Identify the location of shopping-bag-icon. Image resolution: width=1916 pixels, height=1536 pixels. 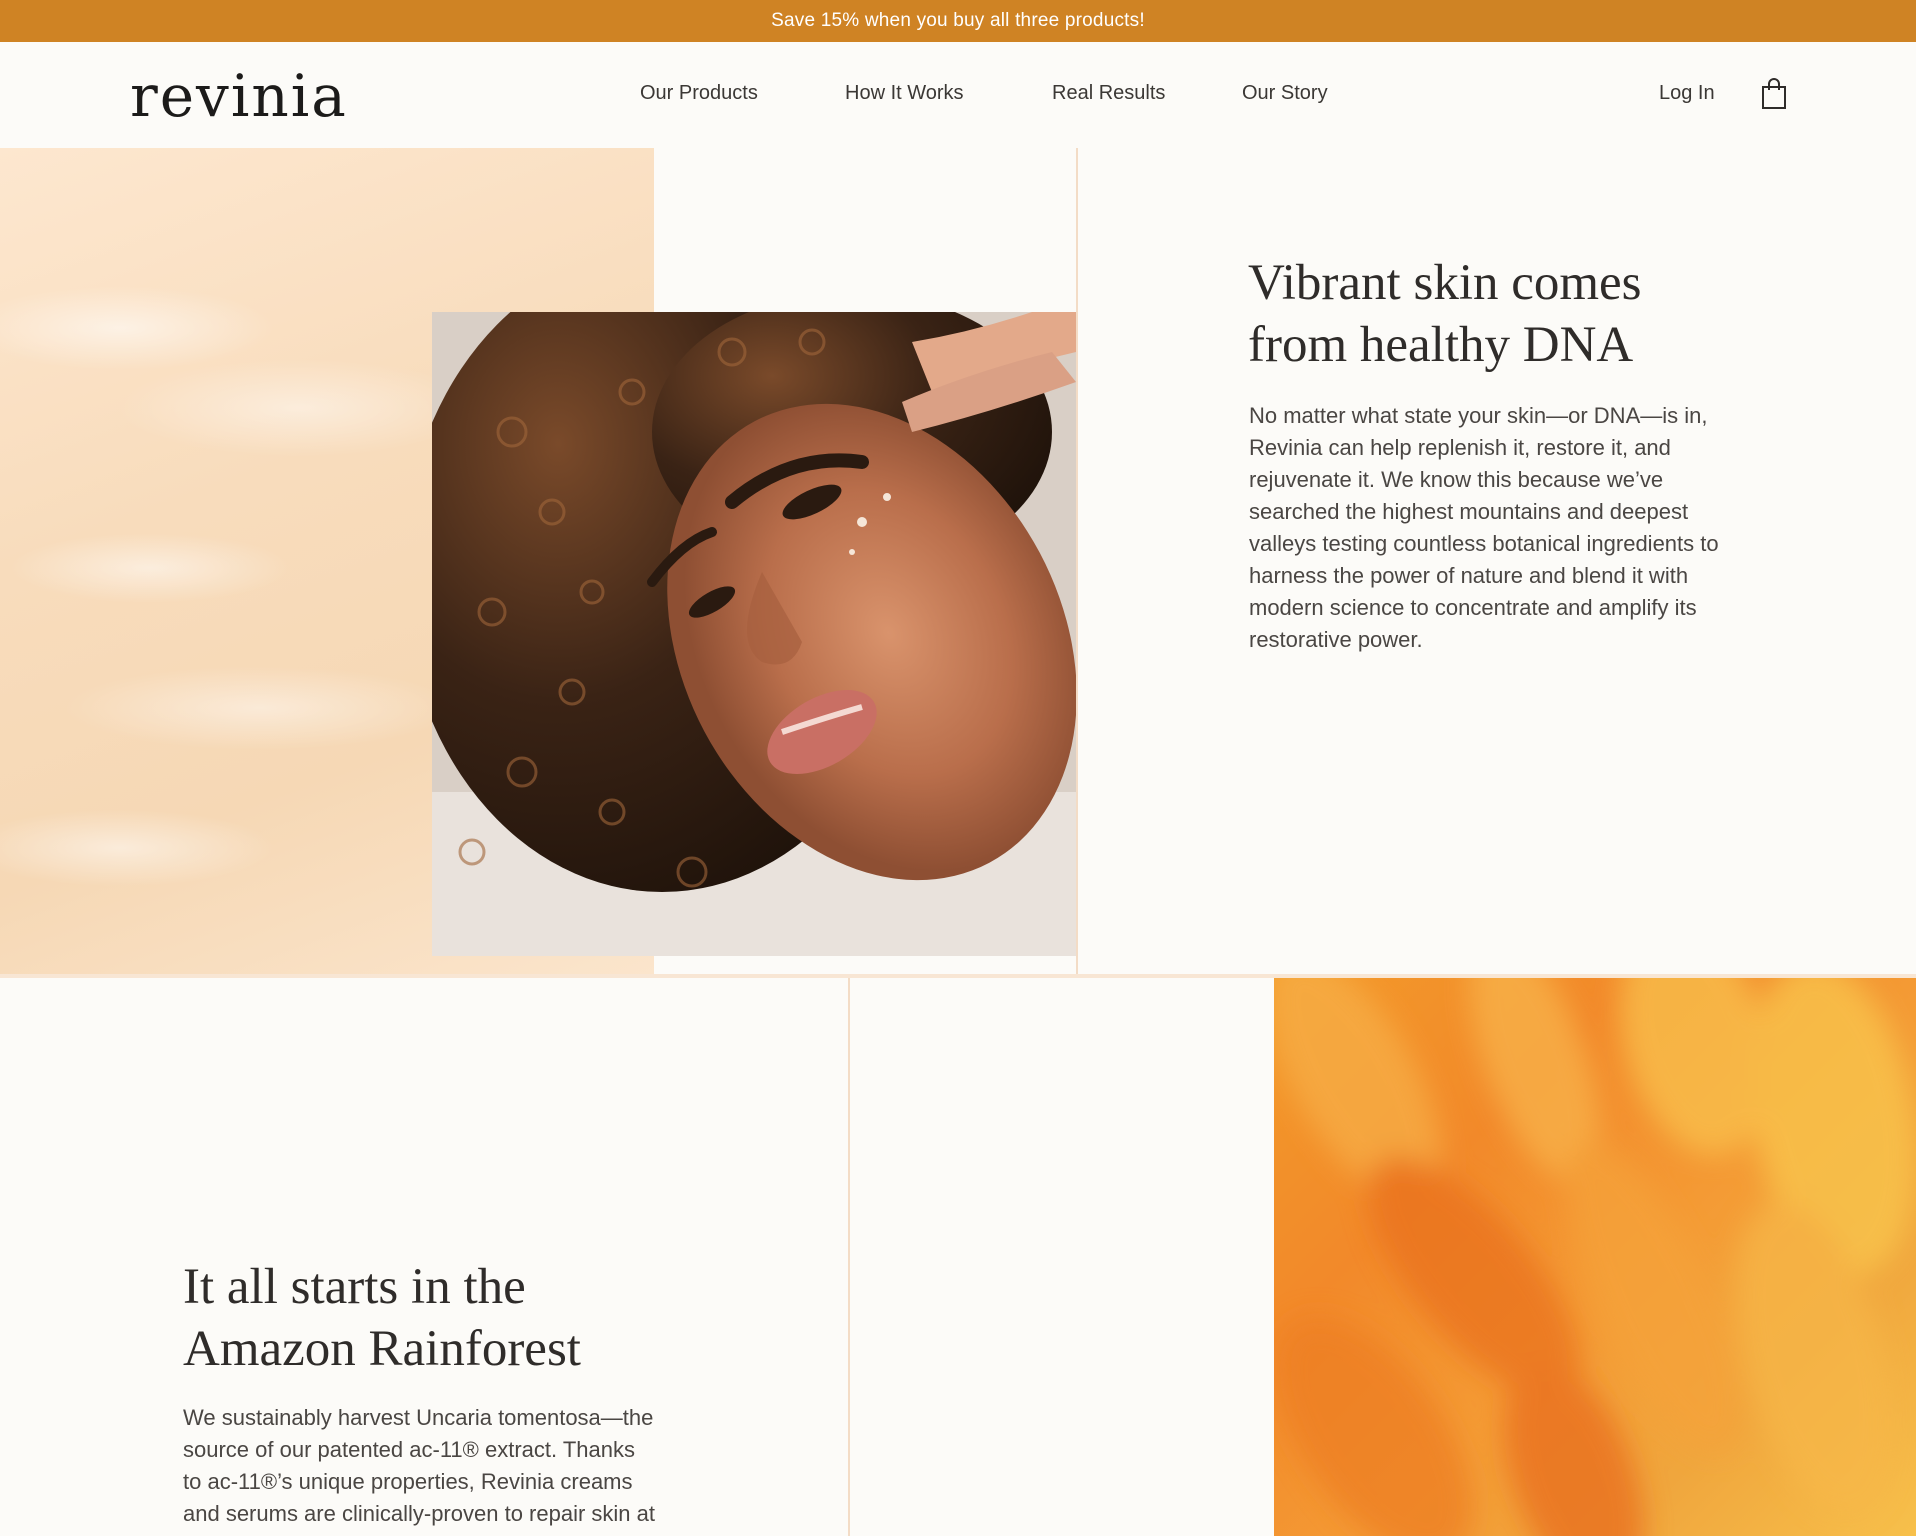
(1774, 93).